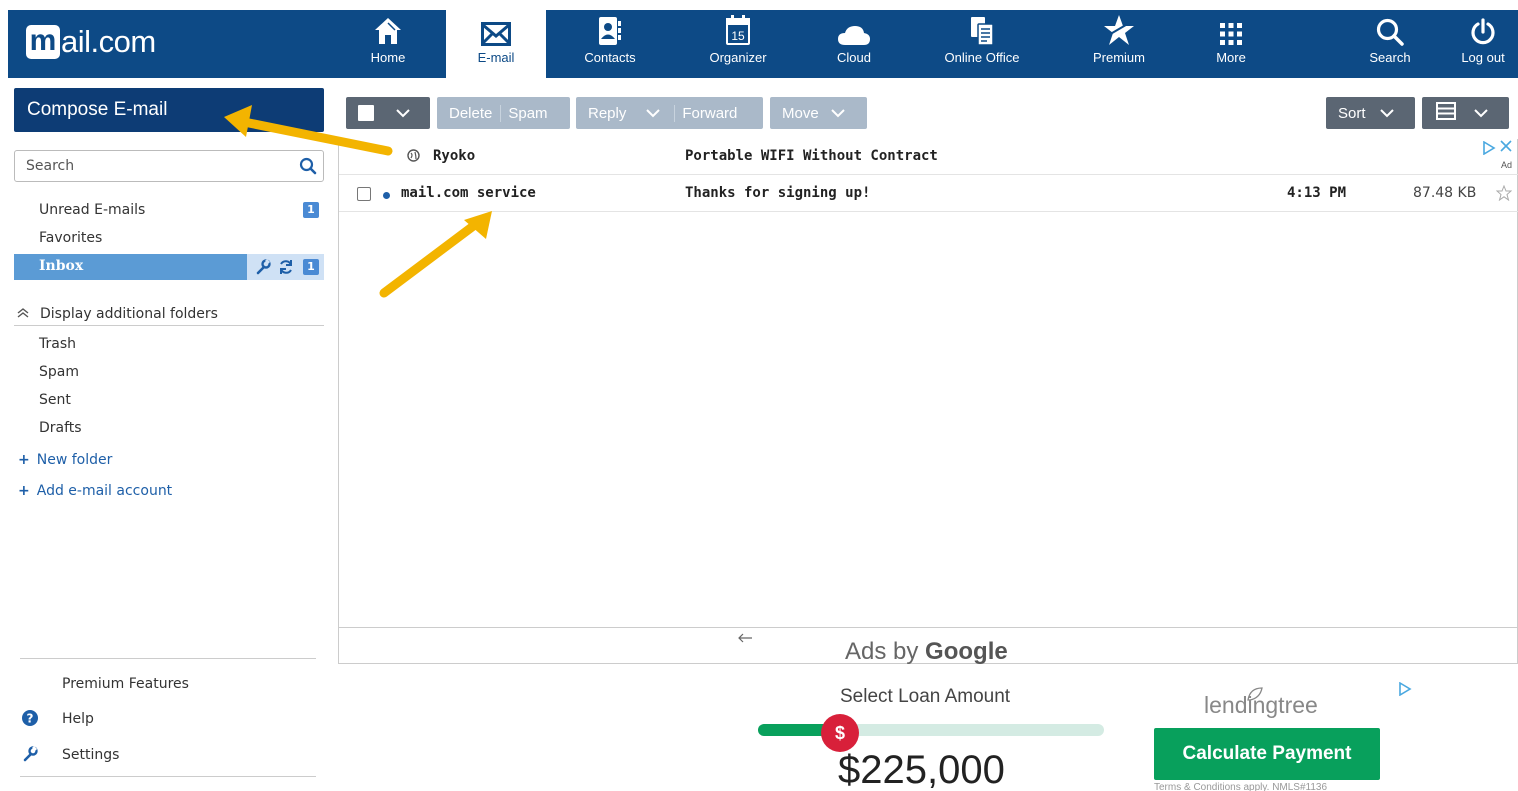 Image resolution: width=1518 pixels, height=791 pixels. I want to click on ads-footer: Ads by Google, so click(928, 646).